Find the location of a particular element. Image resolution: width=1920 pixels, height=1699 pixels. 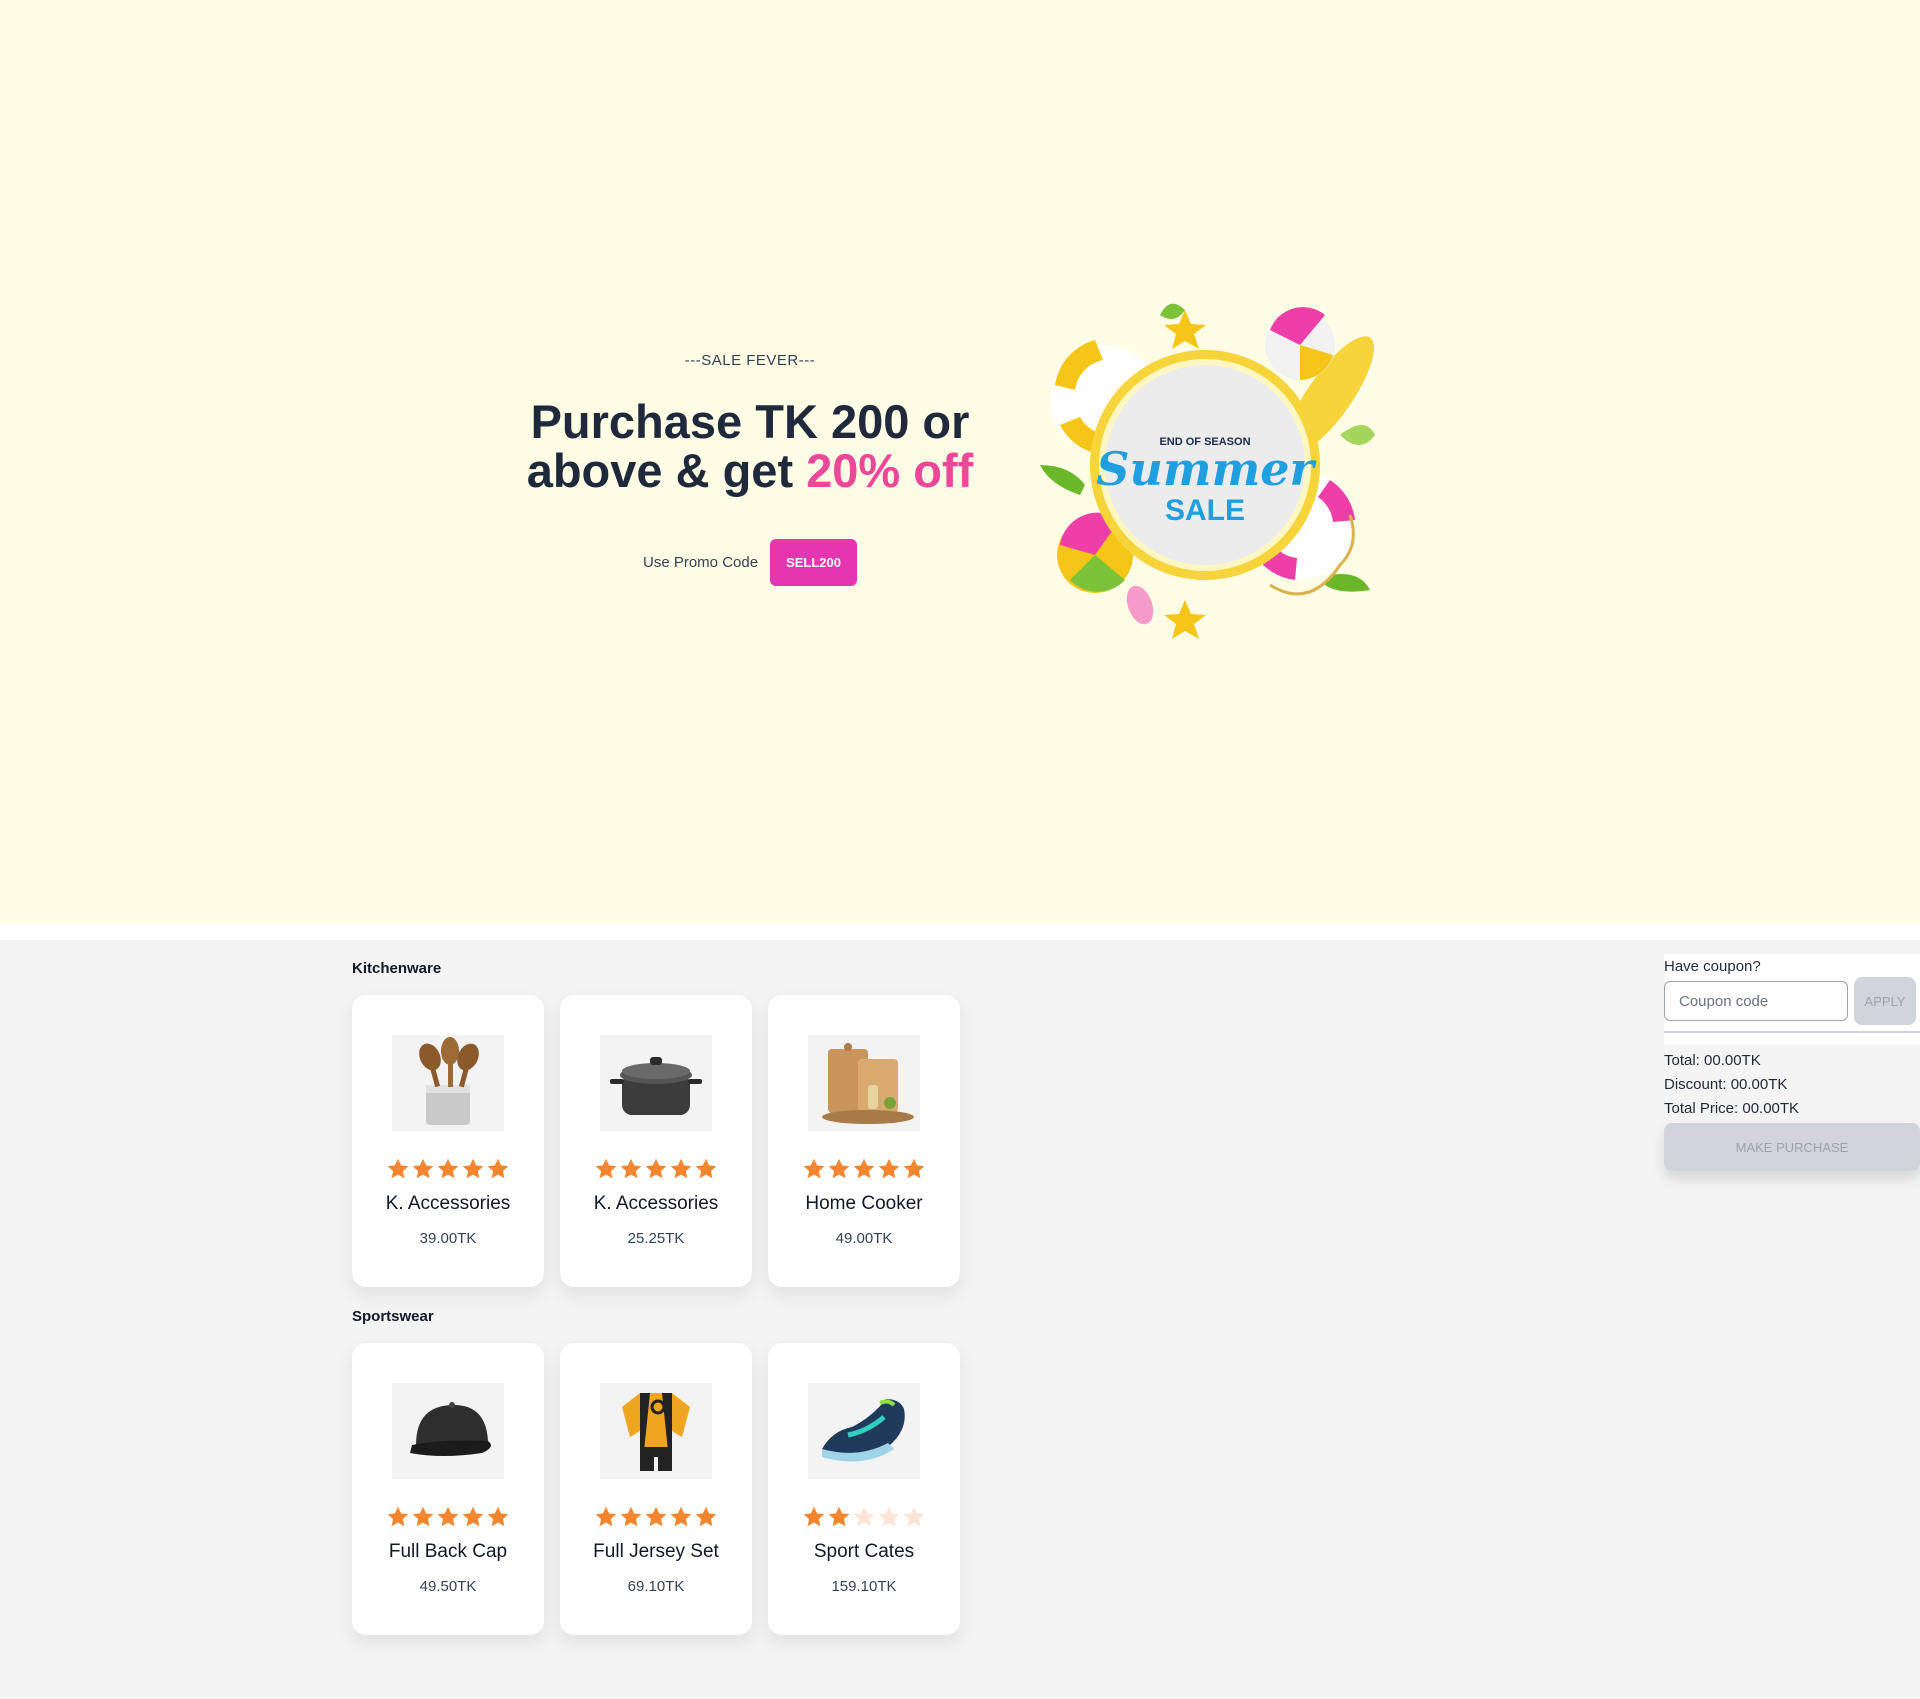

product-price: 25.25TK is located at coordinates (656, 1238).